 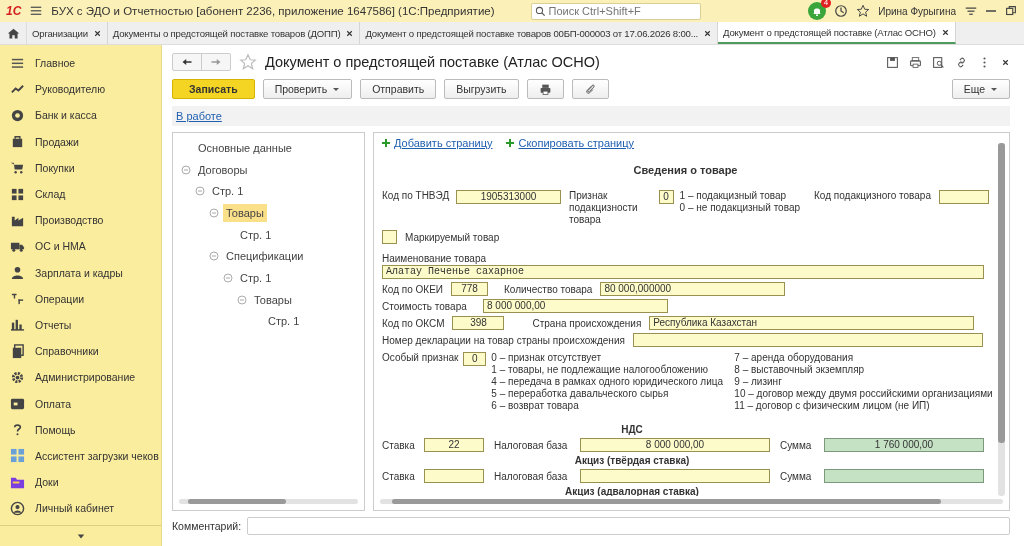 I want to click on input-field: 22, so click(x=454, y=445).